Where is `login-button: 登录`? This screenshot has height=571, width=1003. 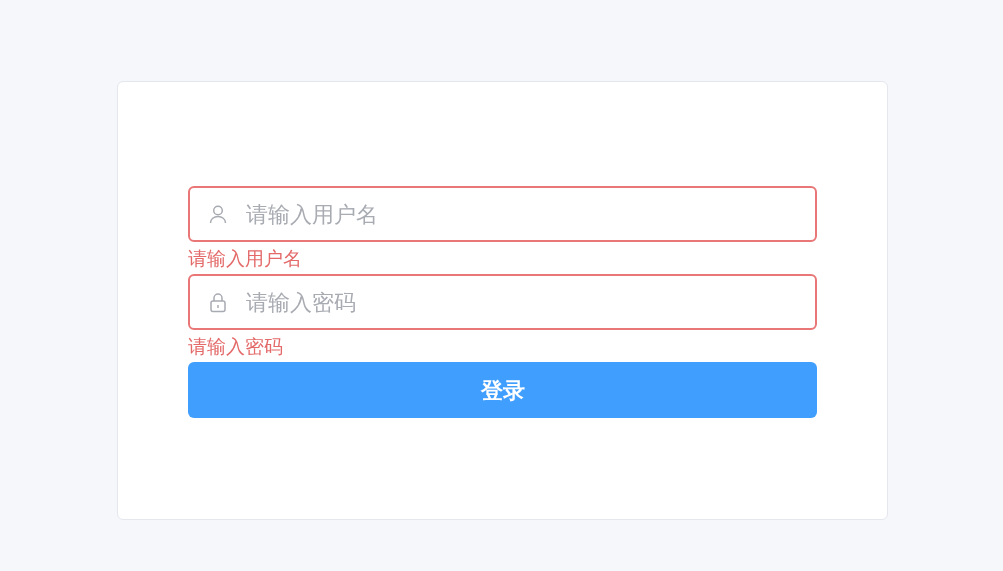 login-button: 登录 is located at coordinates (502, 390).